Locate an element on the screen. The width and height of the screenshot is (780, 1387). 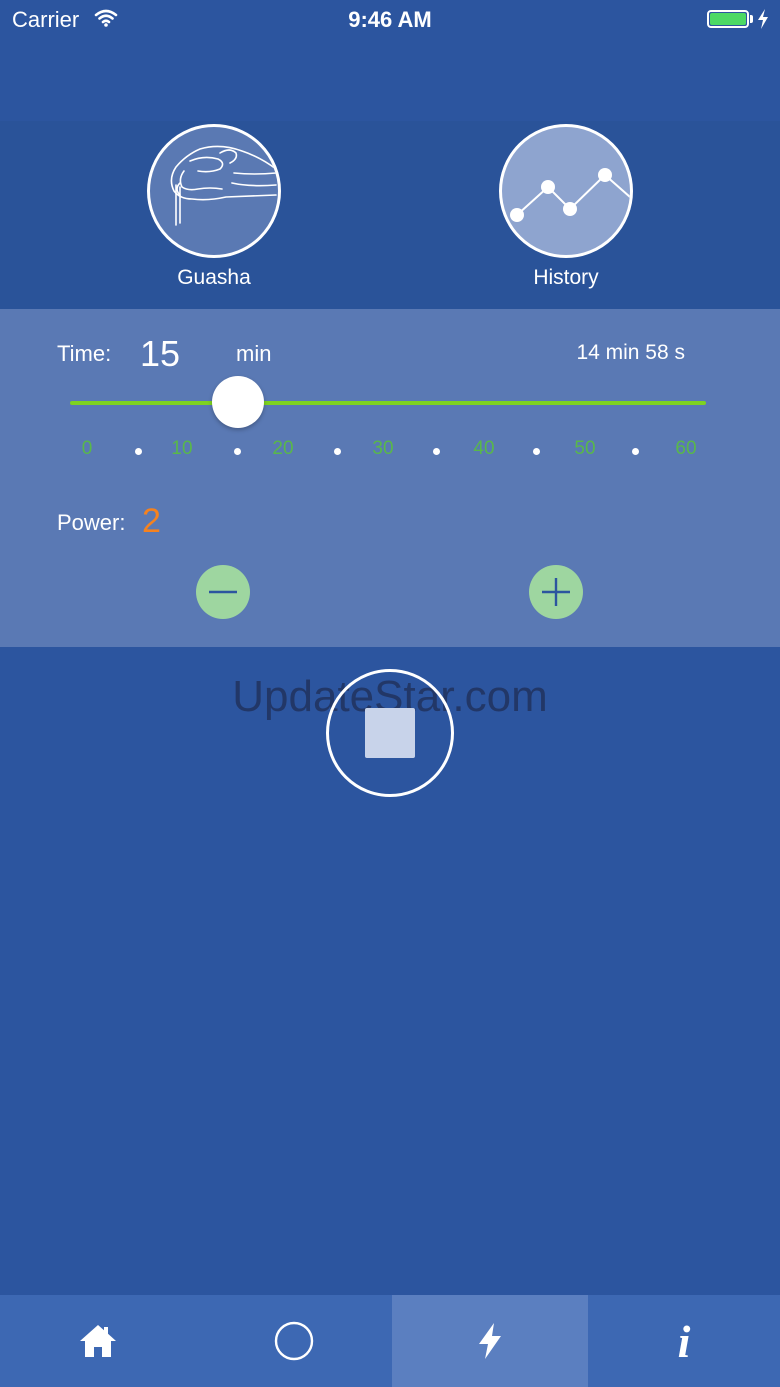
bolt-icon is located at coordinates (490, 1341).